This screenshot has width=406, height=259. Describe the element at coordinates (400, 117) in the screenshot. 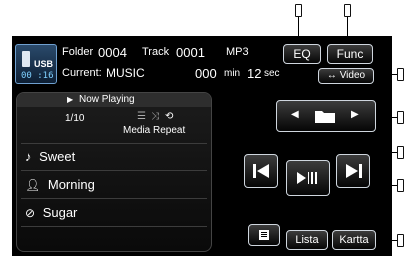

I see `callout-marker-folder` at that location.